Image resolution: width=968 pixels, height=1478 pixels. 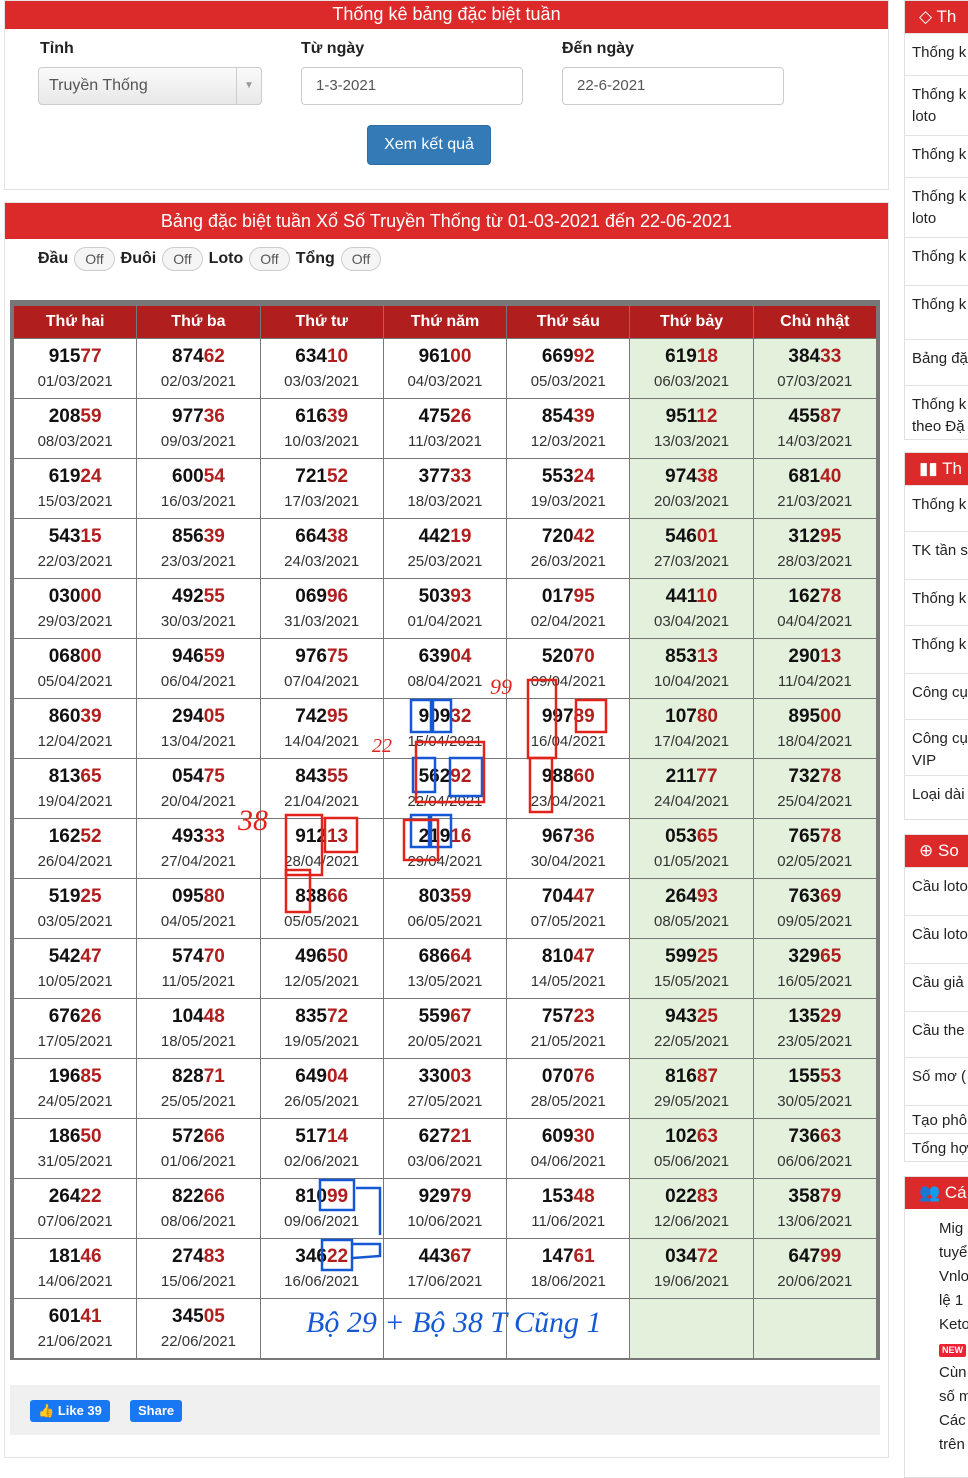 I want to click on special-number: 73278, so click(x=815, y=777).